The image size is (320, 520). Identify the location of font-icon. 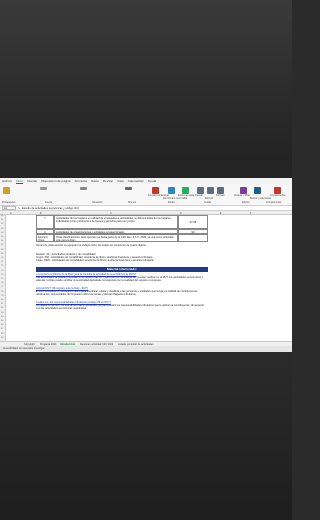
(43, 188).